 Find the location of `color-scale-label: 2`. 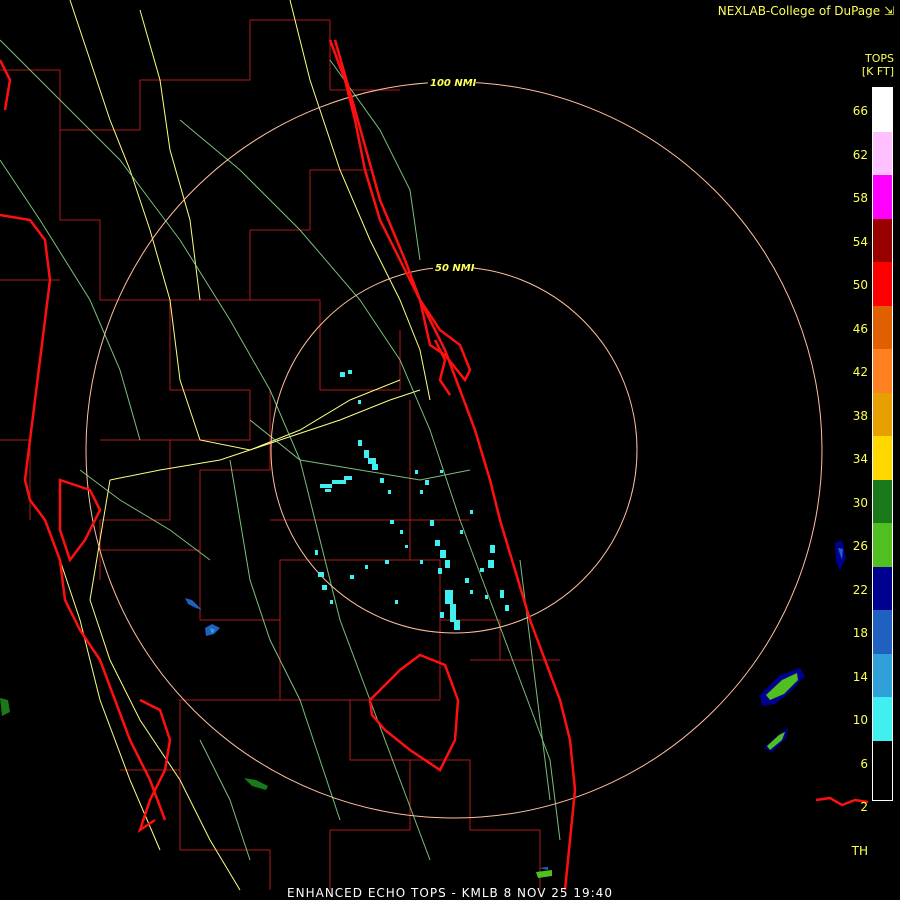

color-scale-label: 2 is located at coordinates (864, 807).